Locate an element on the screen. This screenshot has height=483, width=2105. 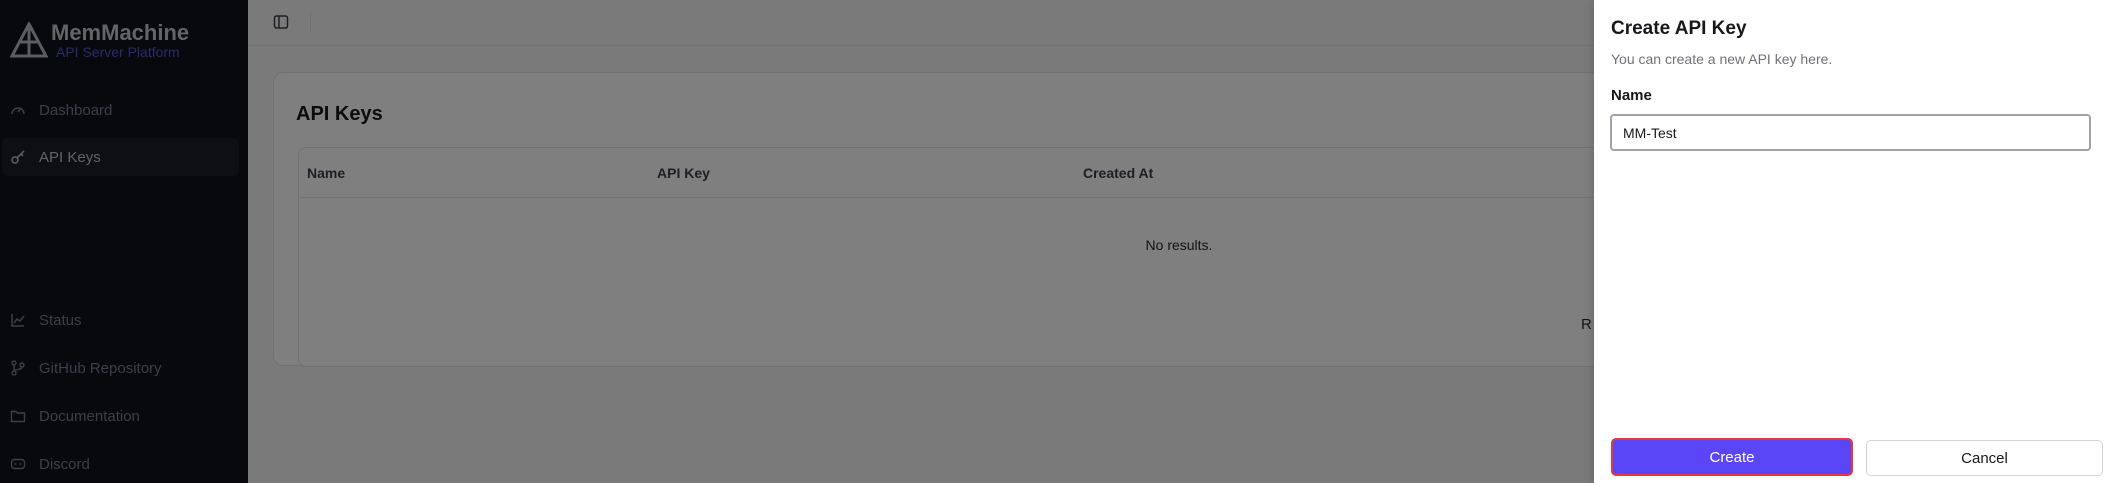
name-label: Name is located at coordinates (1631, 95).